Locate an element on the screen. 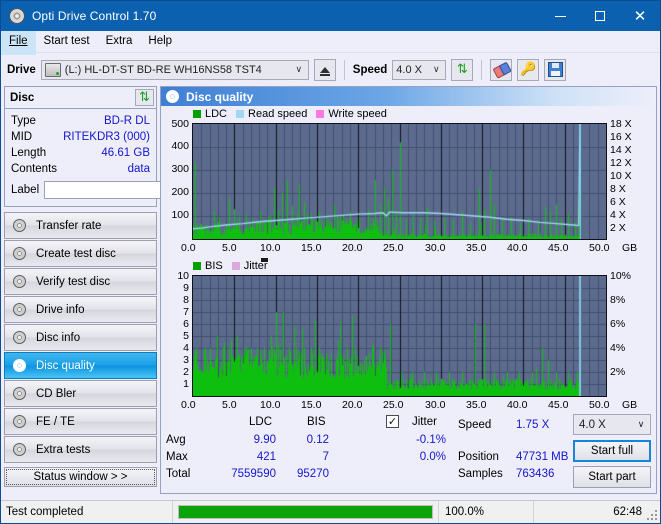  menu-start-test: Start test is located at coordinates (67, 42).